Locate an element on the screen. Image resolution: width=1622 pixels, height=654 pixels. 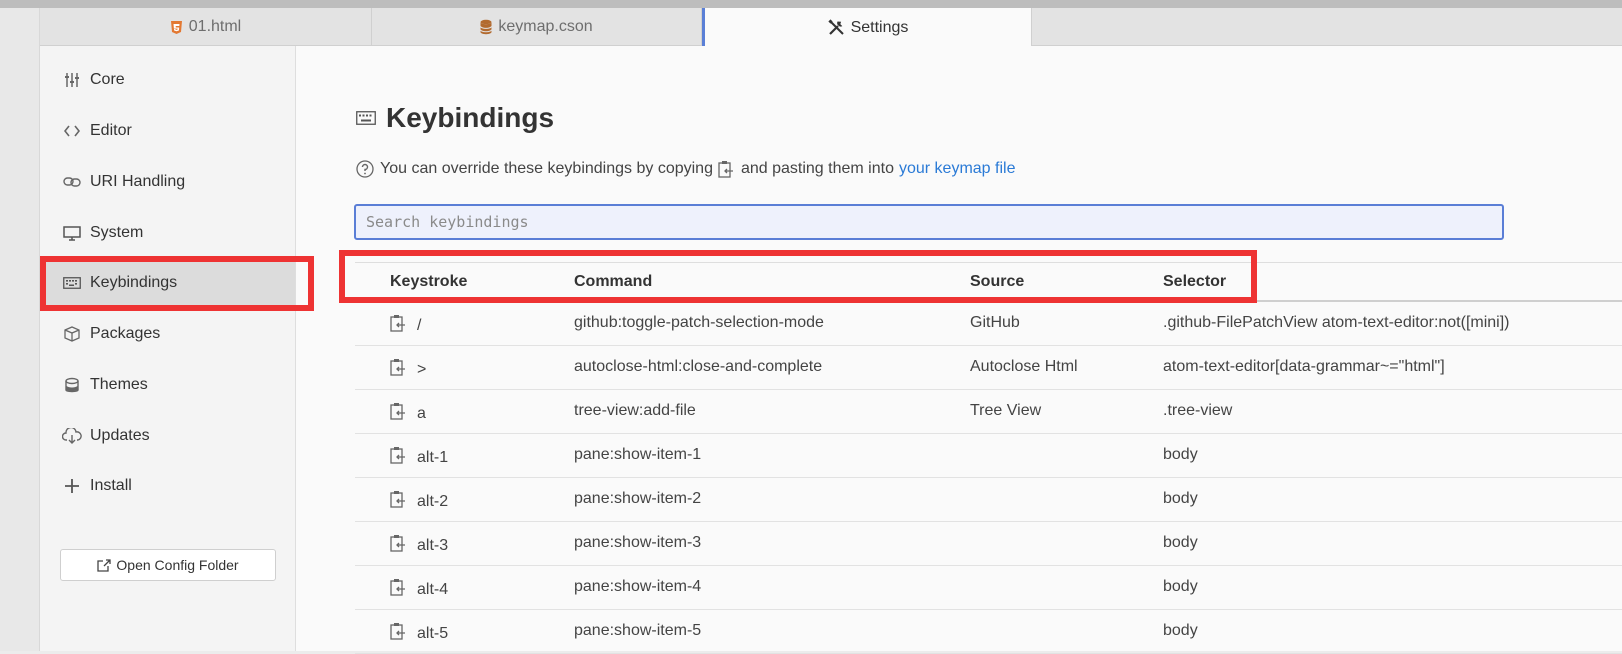
sidebar-item-packages: Packages is located at coordinates (167, 334).